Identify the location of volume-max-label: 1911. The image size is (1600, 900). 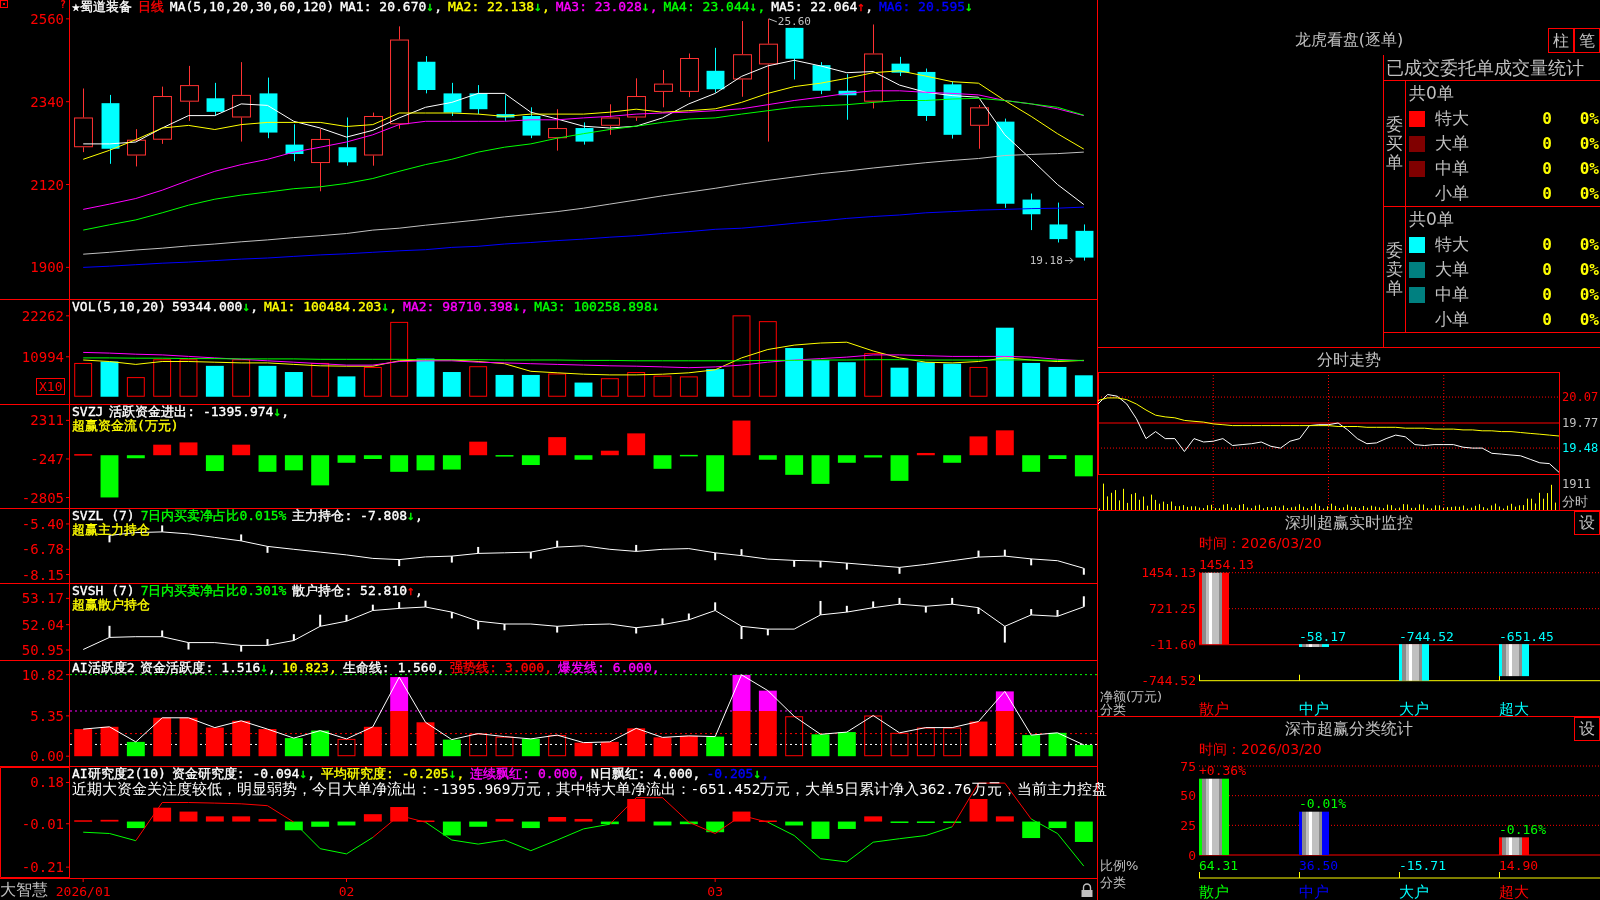
(1576, 484).